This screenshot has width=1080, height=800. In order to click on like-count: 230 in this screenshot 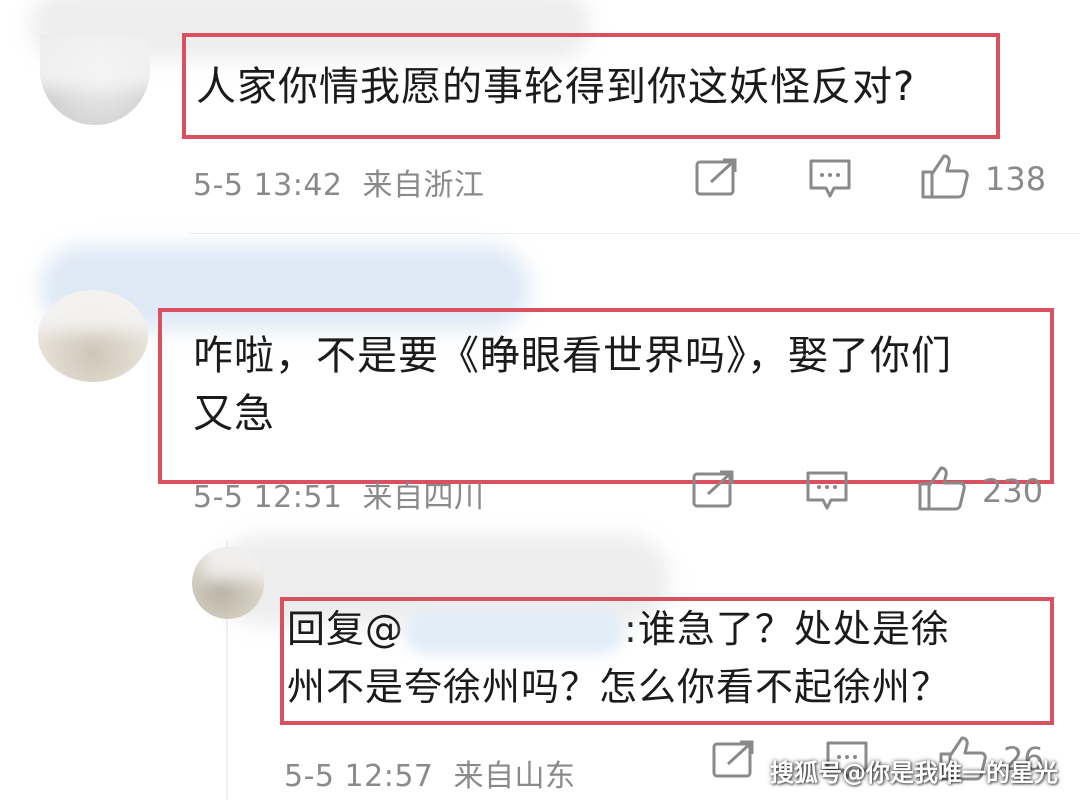, I will do `click(1013, 491)`.